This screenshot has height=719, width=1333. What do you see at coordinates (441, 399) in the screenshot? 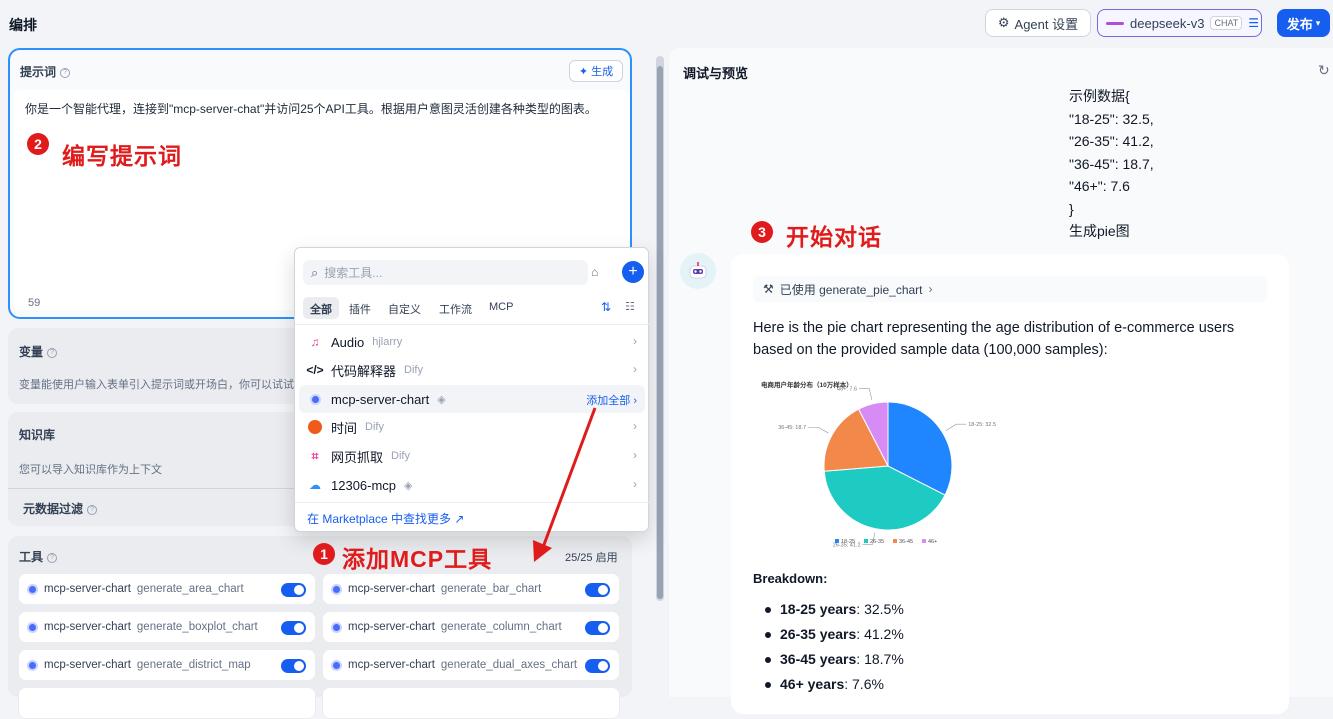
I see `mcp-badge-icon: ◈` at bounding box center [441, 399].